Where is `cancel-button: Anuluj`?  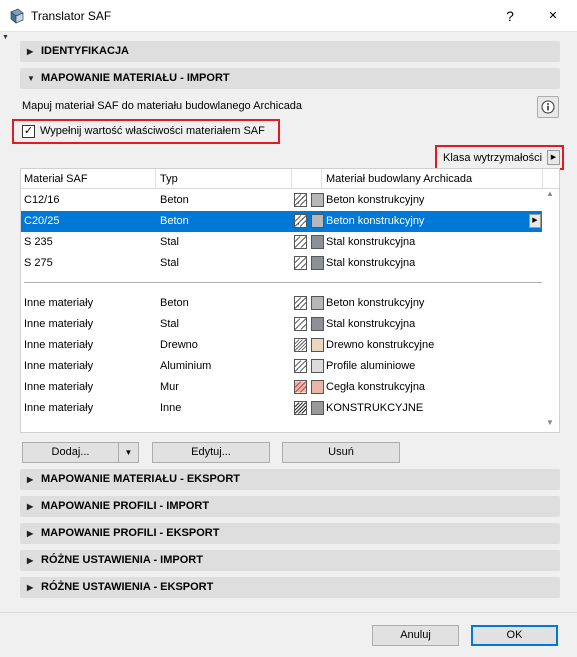 cancel-button: Anuluj is located at coordinates (415, 635).